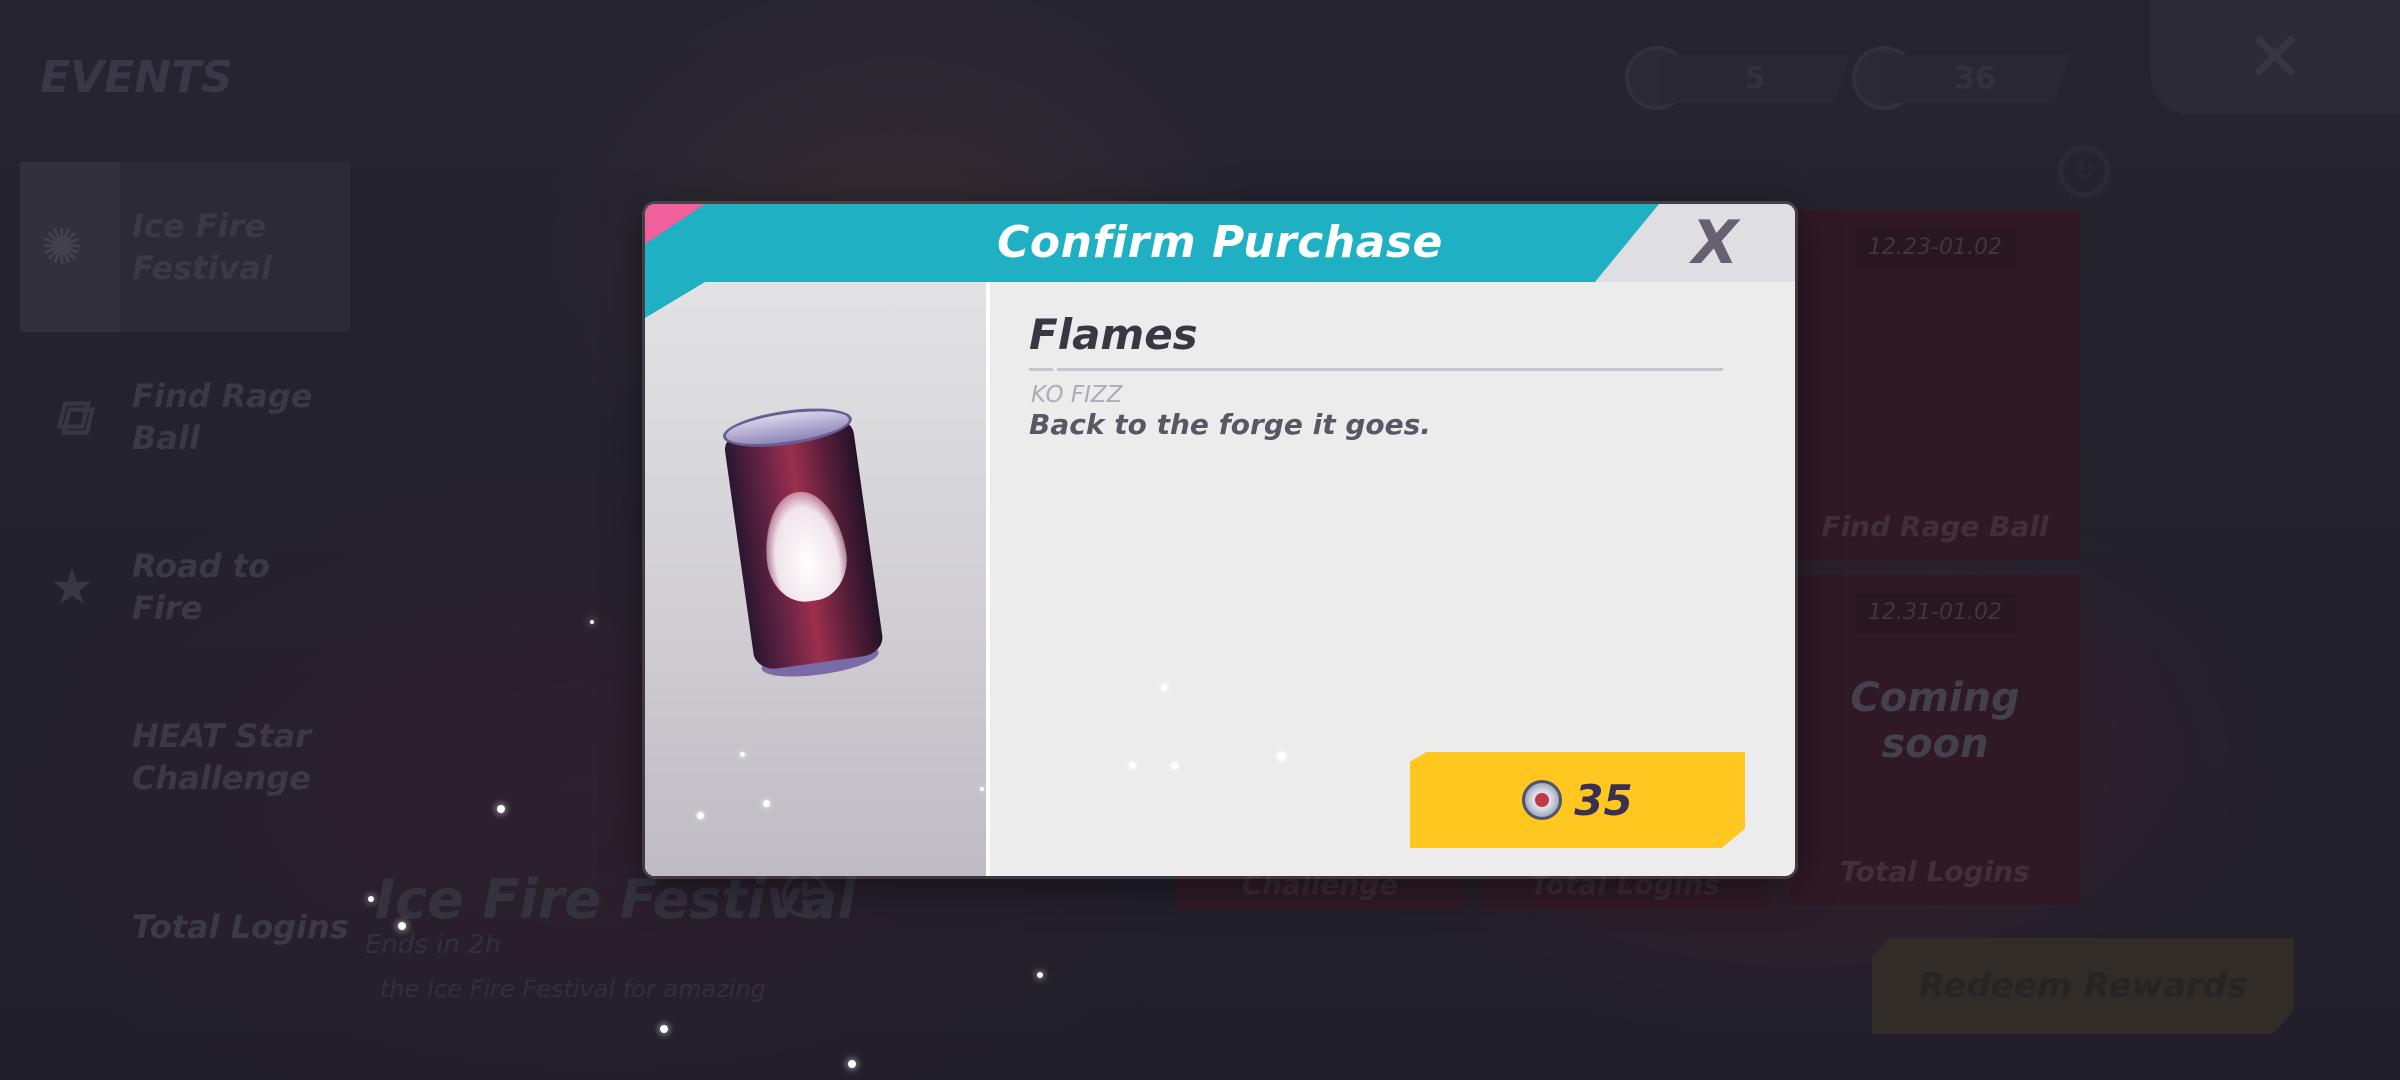  Describe the element at coordinates (1388, 369) in the screenshot. I see `divider` at that location.